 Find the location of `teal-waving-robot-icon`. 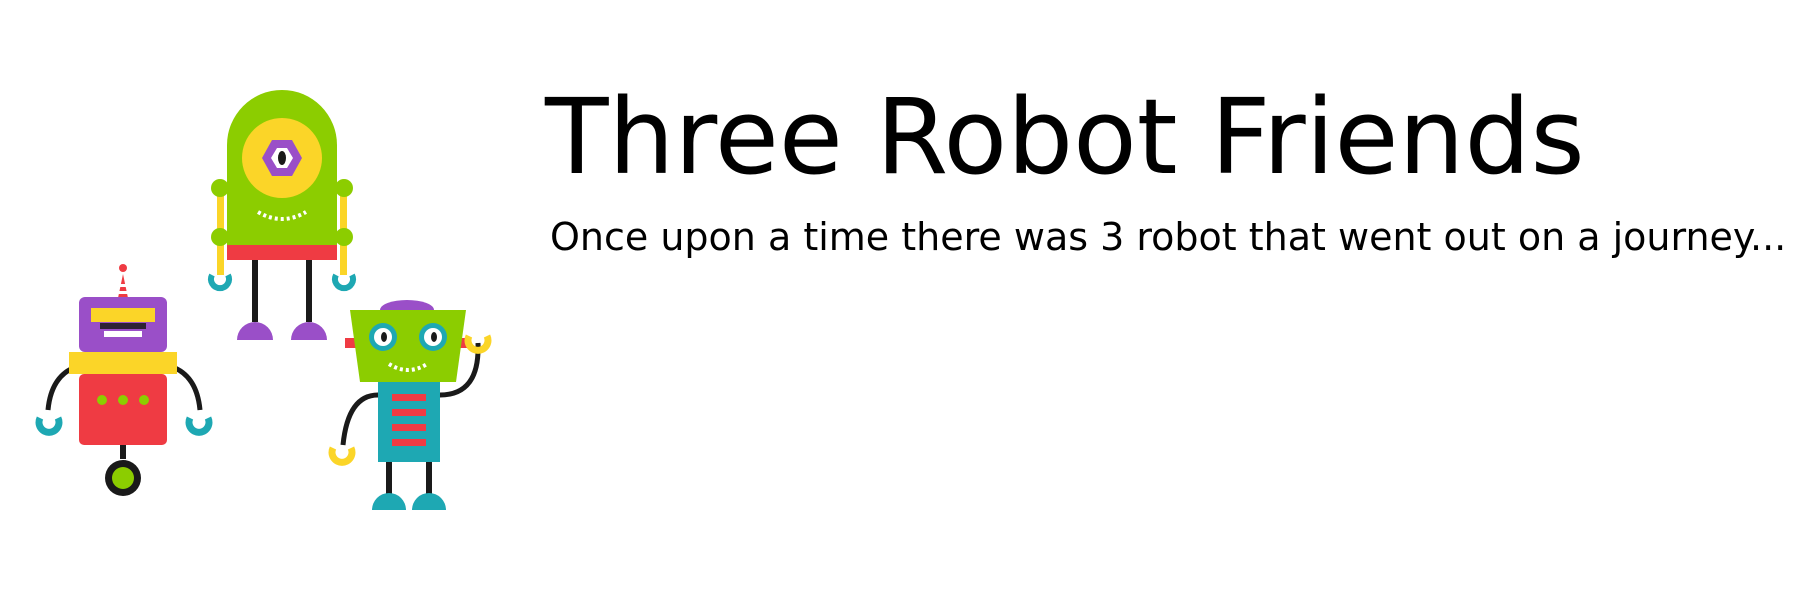

teal-waving-robot-icon is located at coordinates (410, 405).